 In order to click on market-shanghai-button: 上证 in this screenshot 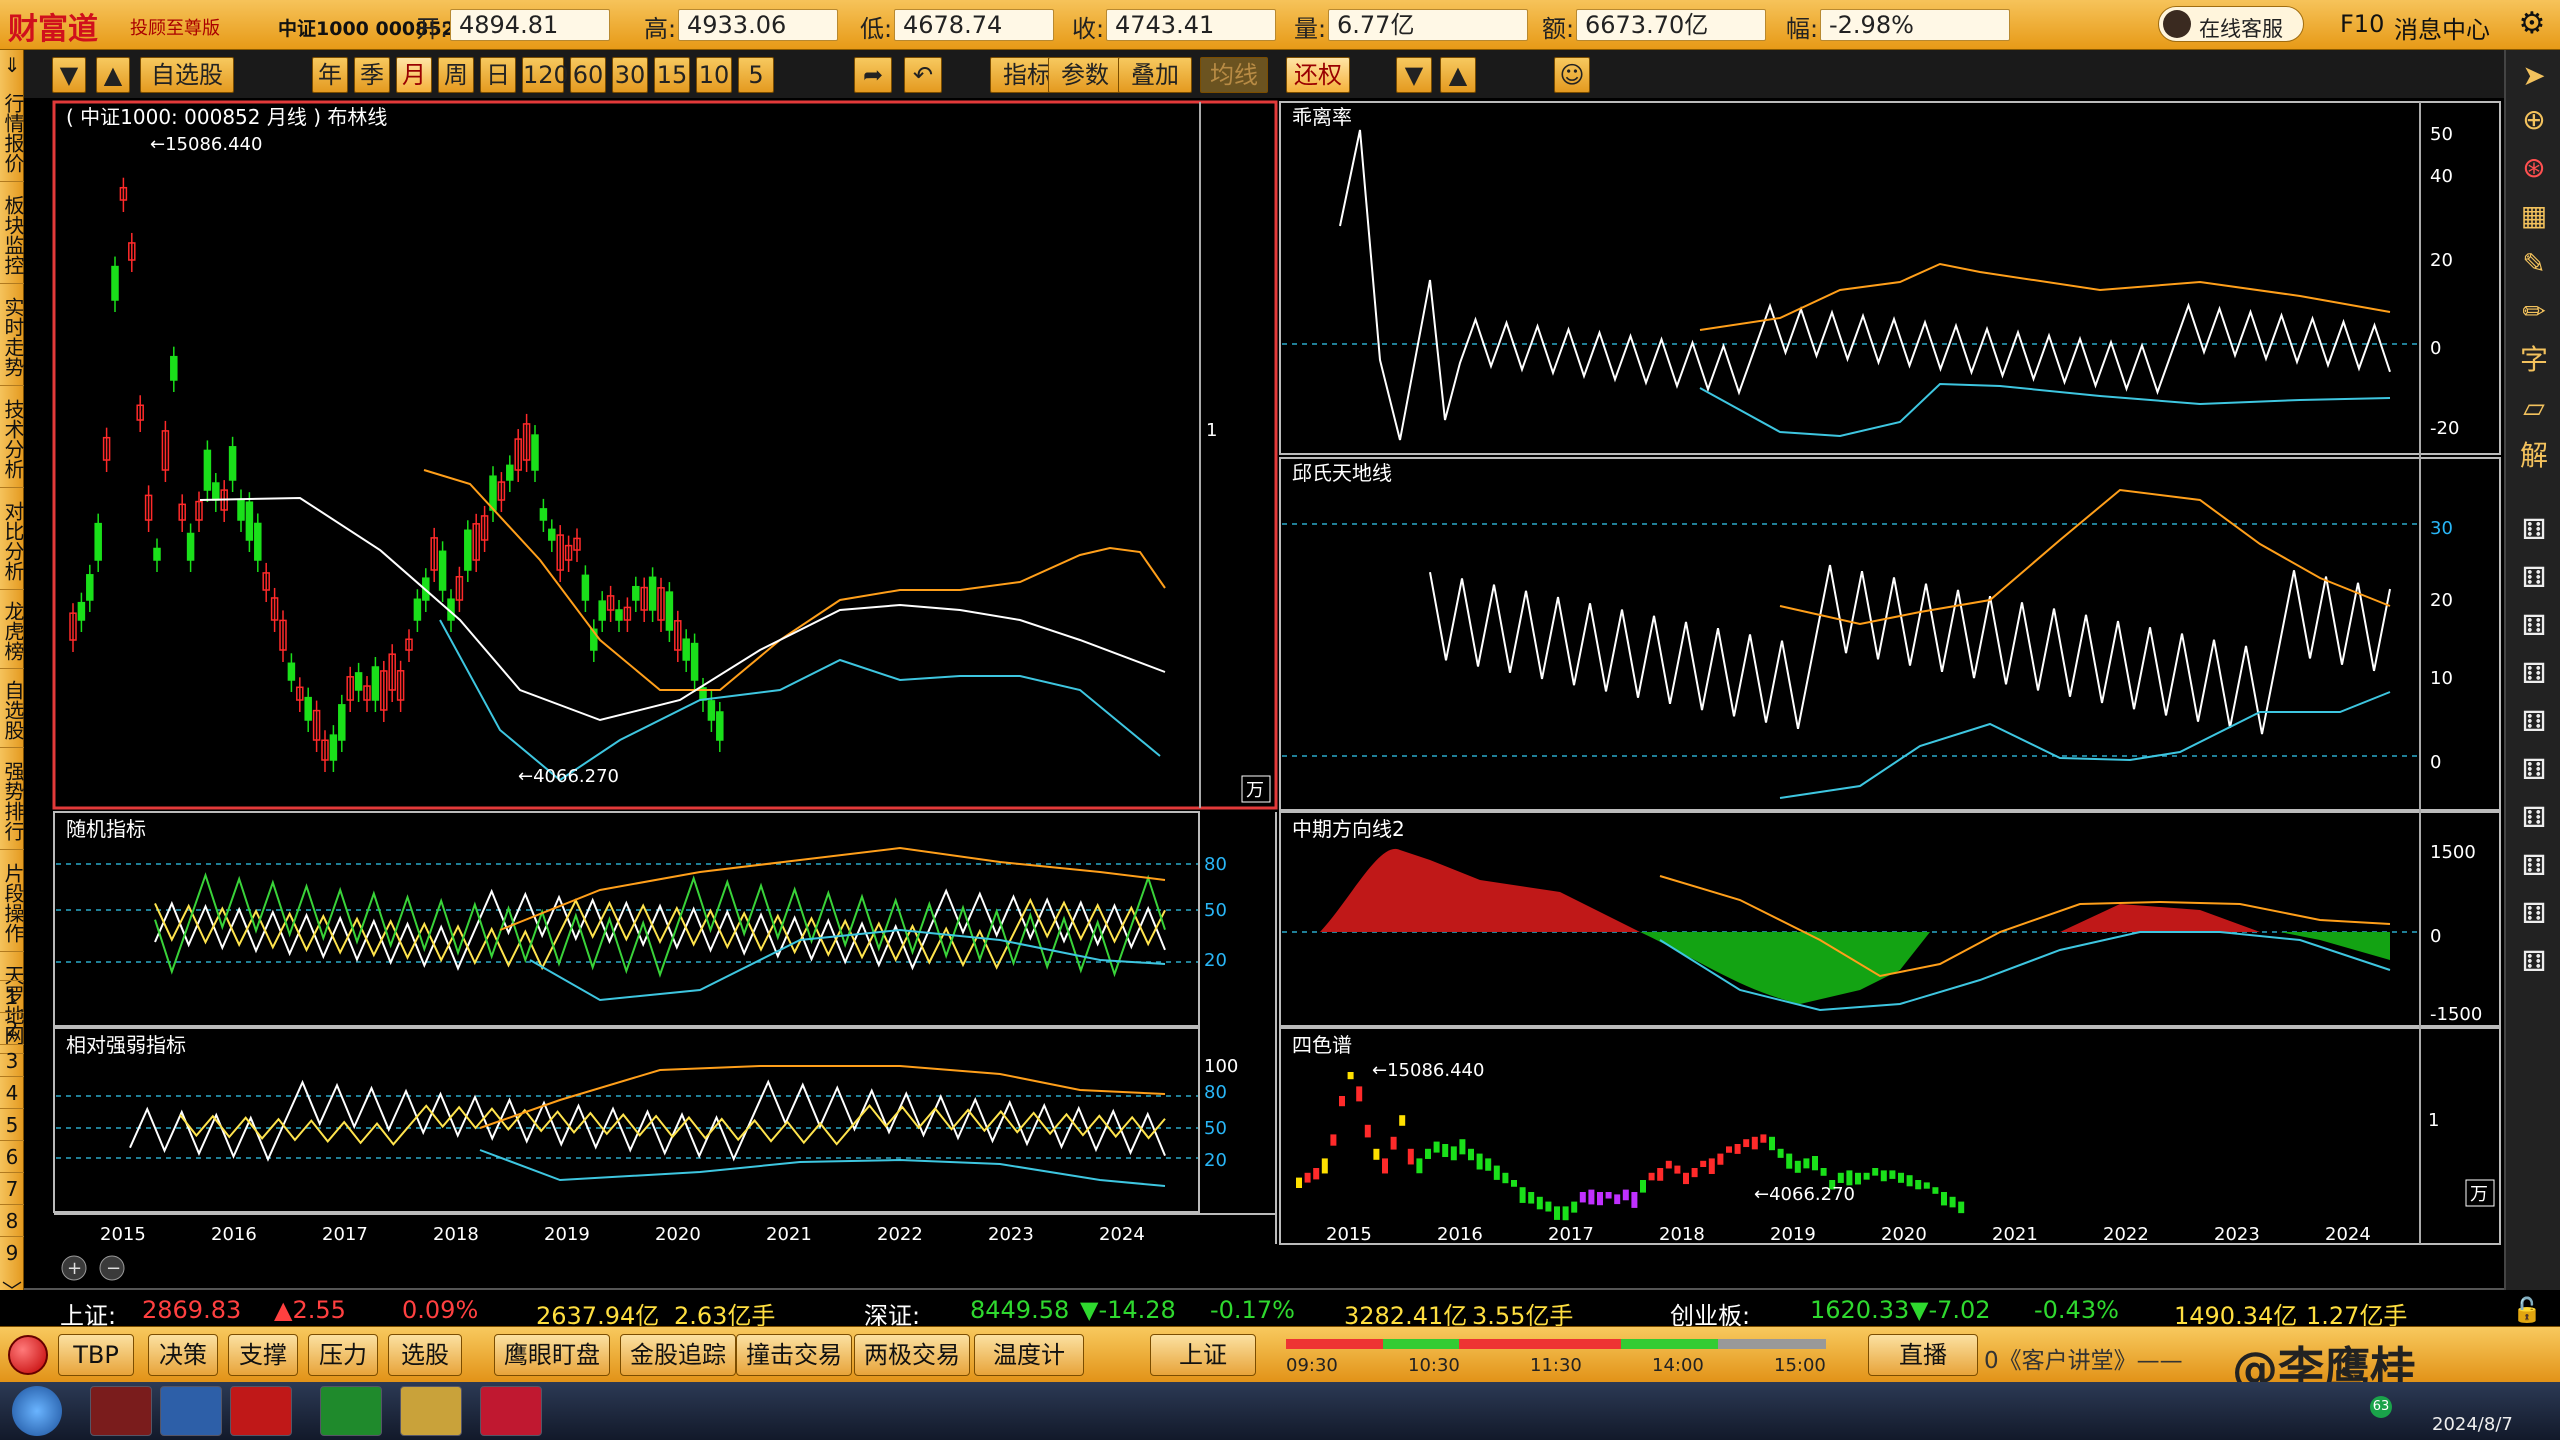, I will do `click(1203, 1355)`.